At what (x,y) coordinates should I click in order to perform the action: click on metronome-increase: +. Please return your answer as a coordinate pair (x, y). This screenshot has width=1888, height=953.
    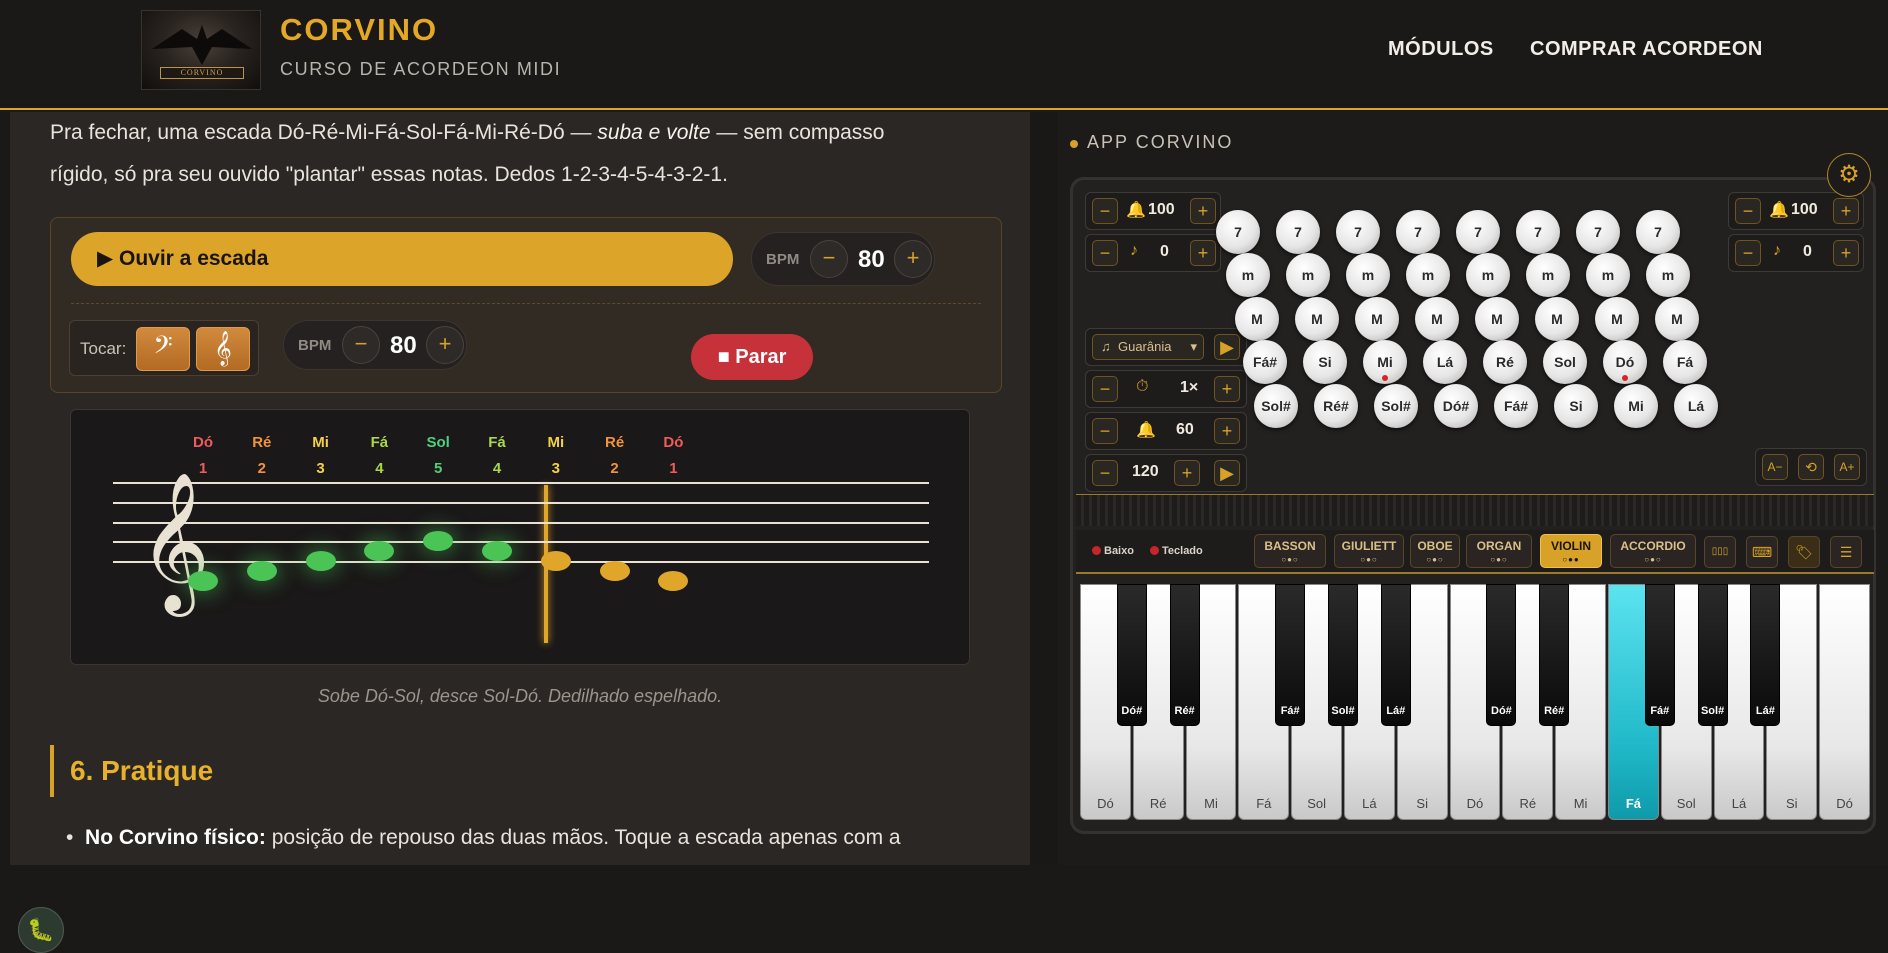
    Looking at the image, I should click on (1227, 431).